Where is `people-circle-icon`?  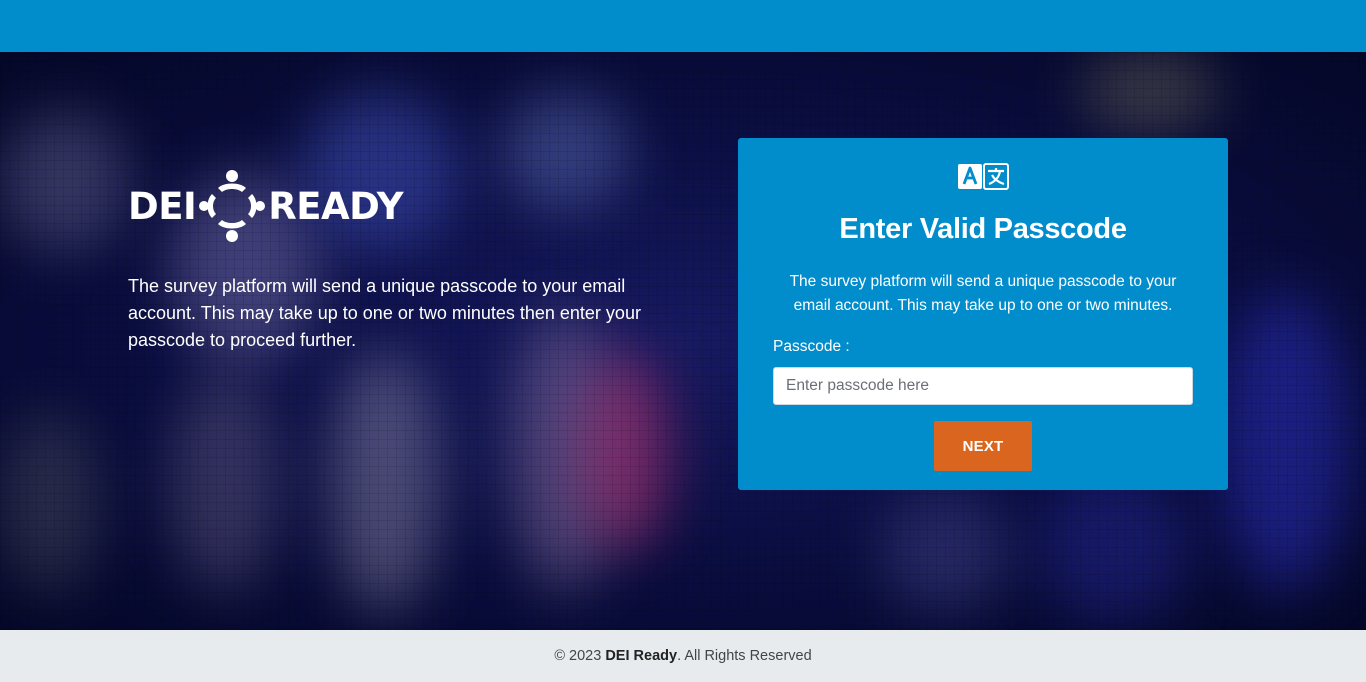 people-circle-icon is located at coordinates (232, 206).